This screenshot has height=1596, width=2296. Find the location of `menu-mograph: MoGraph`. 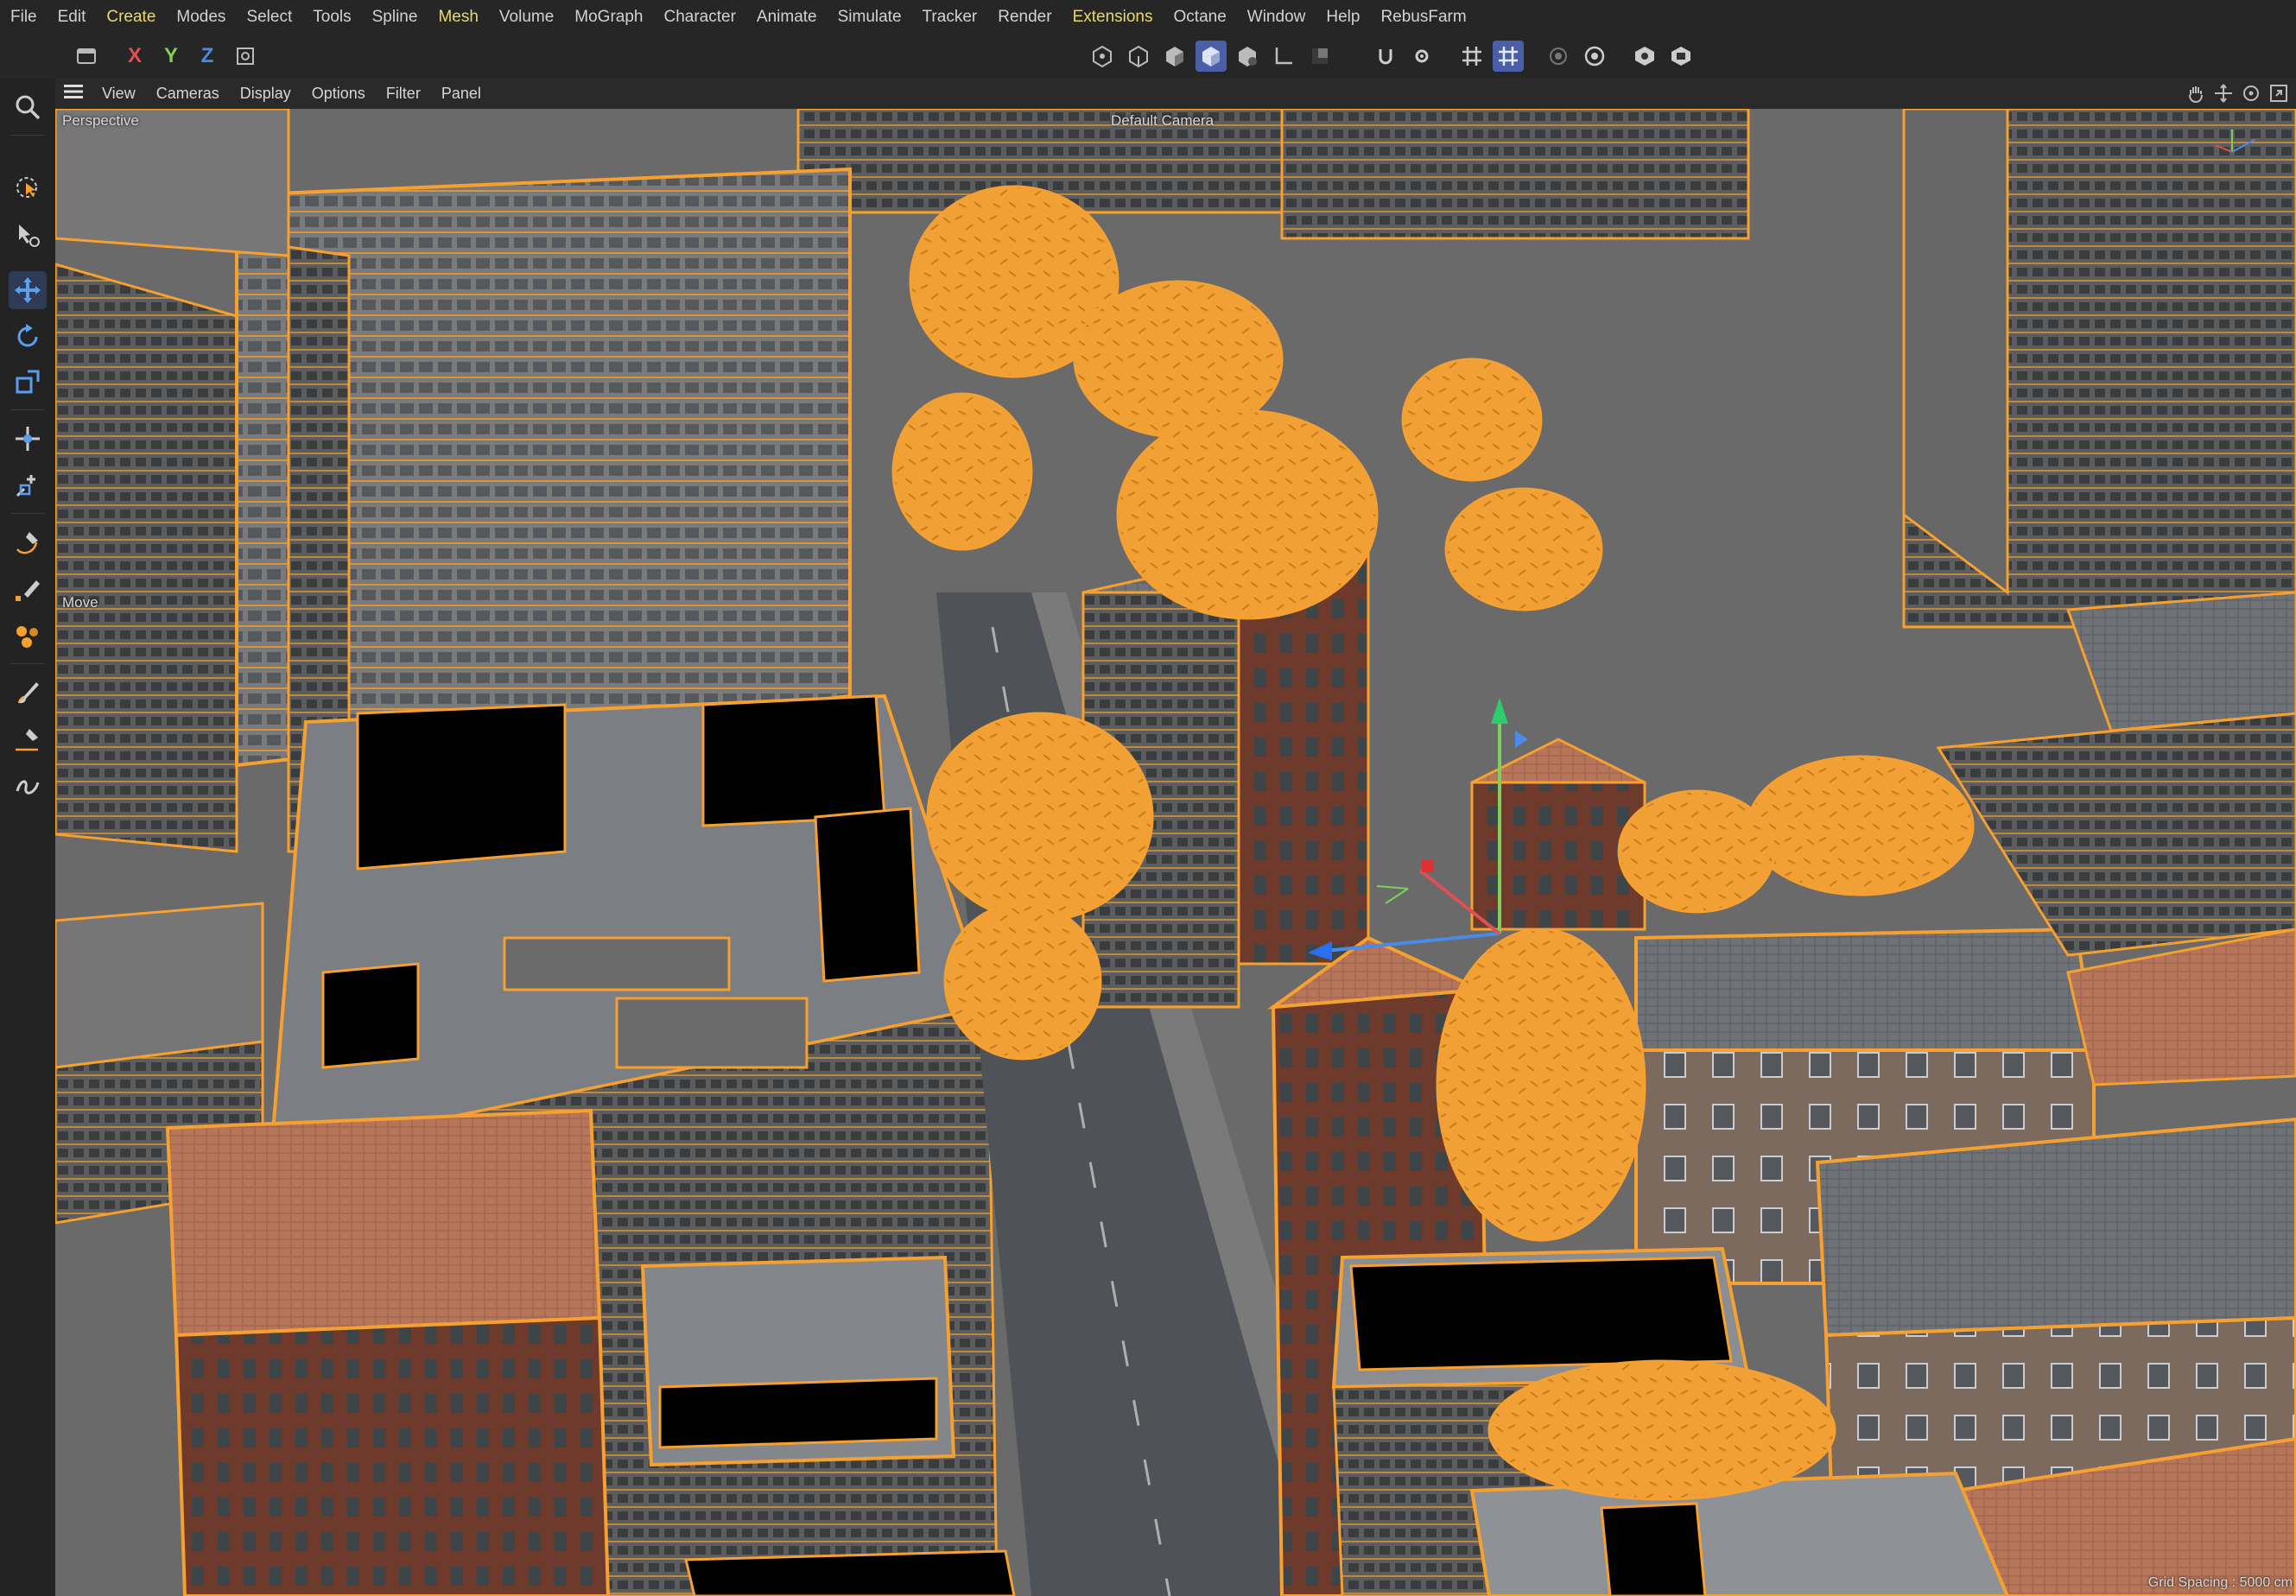

menu-mograph: MoGraph is located at coordinates (608, 17).